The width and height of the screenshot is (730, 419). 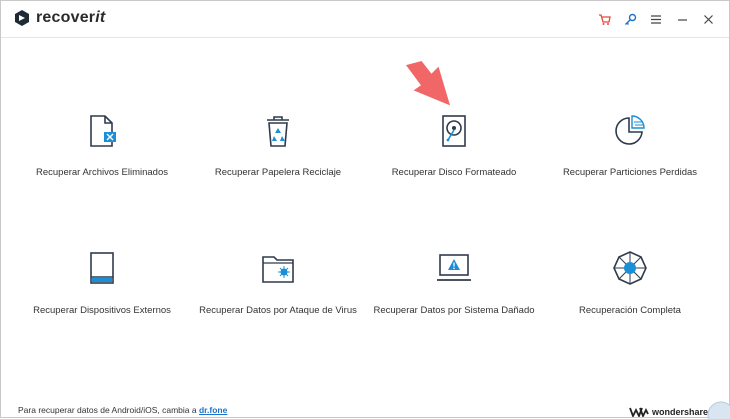 I want to click on tile-external-devices: Recuperar Dispositivos Externos, so click(x=102, y=295).